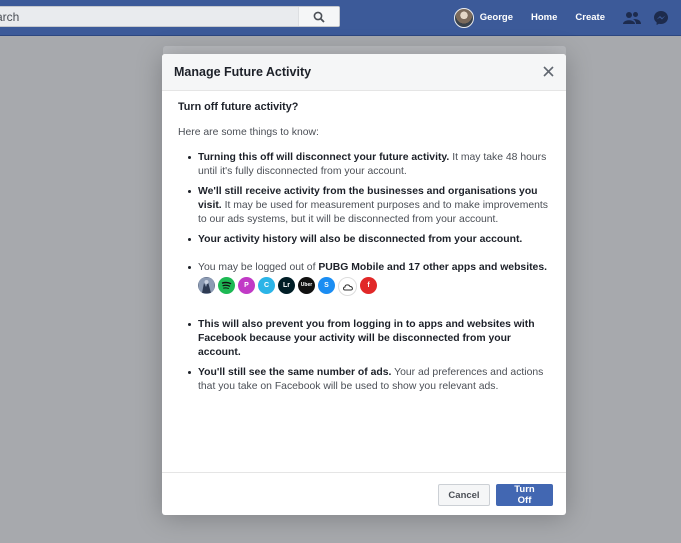 This screenshot has height=543, width=681. Describe the element at coordinates (258, 267) in the screenshot. I see `list-item-prefix: You may be logged out of` at that location.